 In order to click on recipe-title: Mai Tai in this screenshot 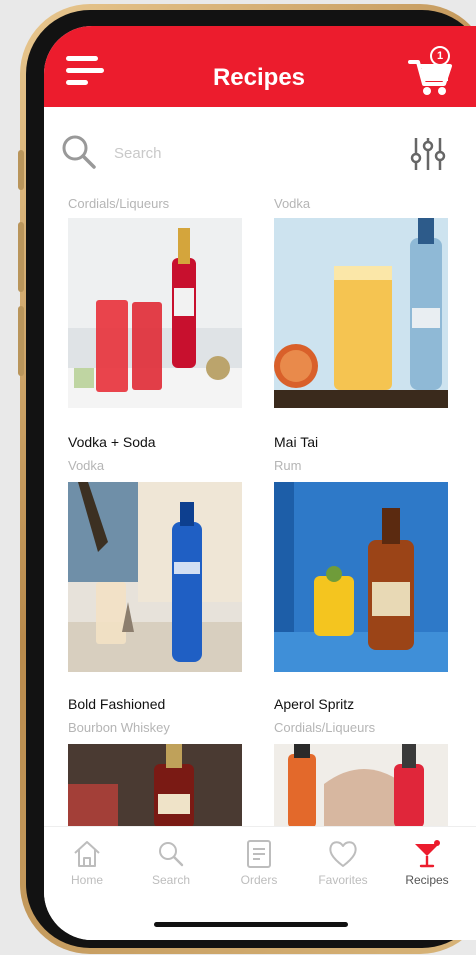, I will do `click(296, 442)`.